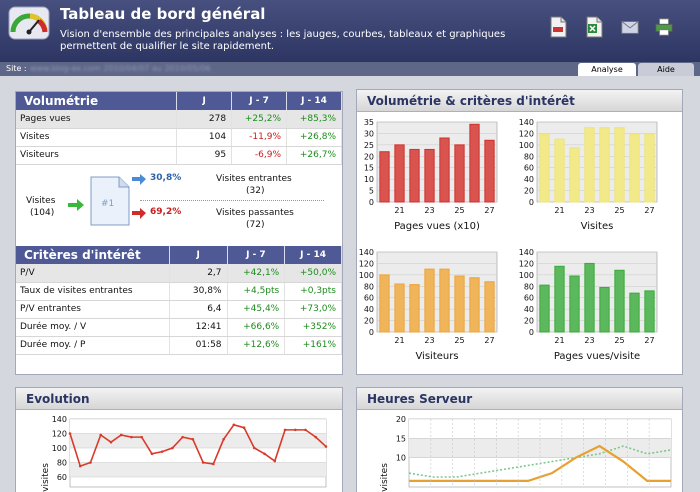 The image size is (700, 492). What do you see at coordinates (59, 419) in the screenshot?
I see `y-tick-label: 140` at bounding box center [59, 419].